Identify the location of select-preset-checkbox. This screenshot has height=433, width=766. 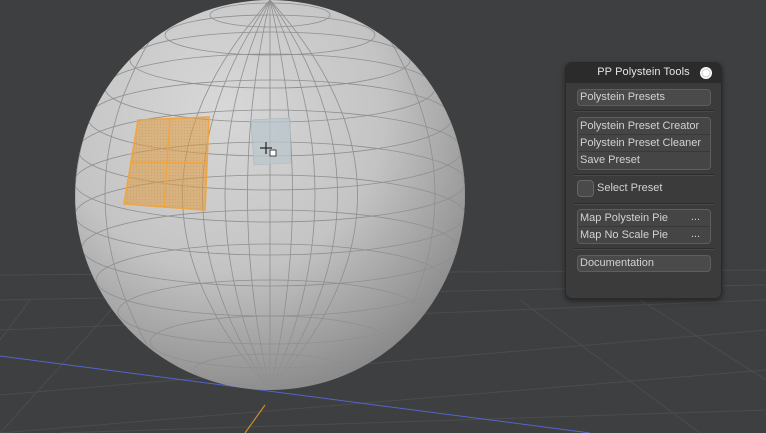
(585, 188).